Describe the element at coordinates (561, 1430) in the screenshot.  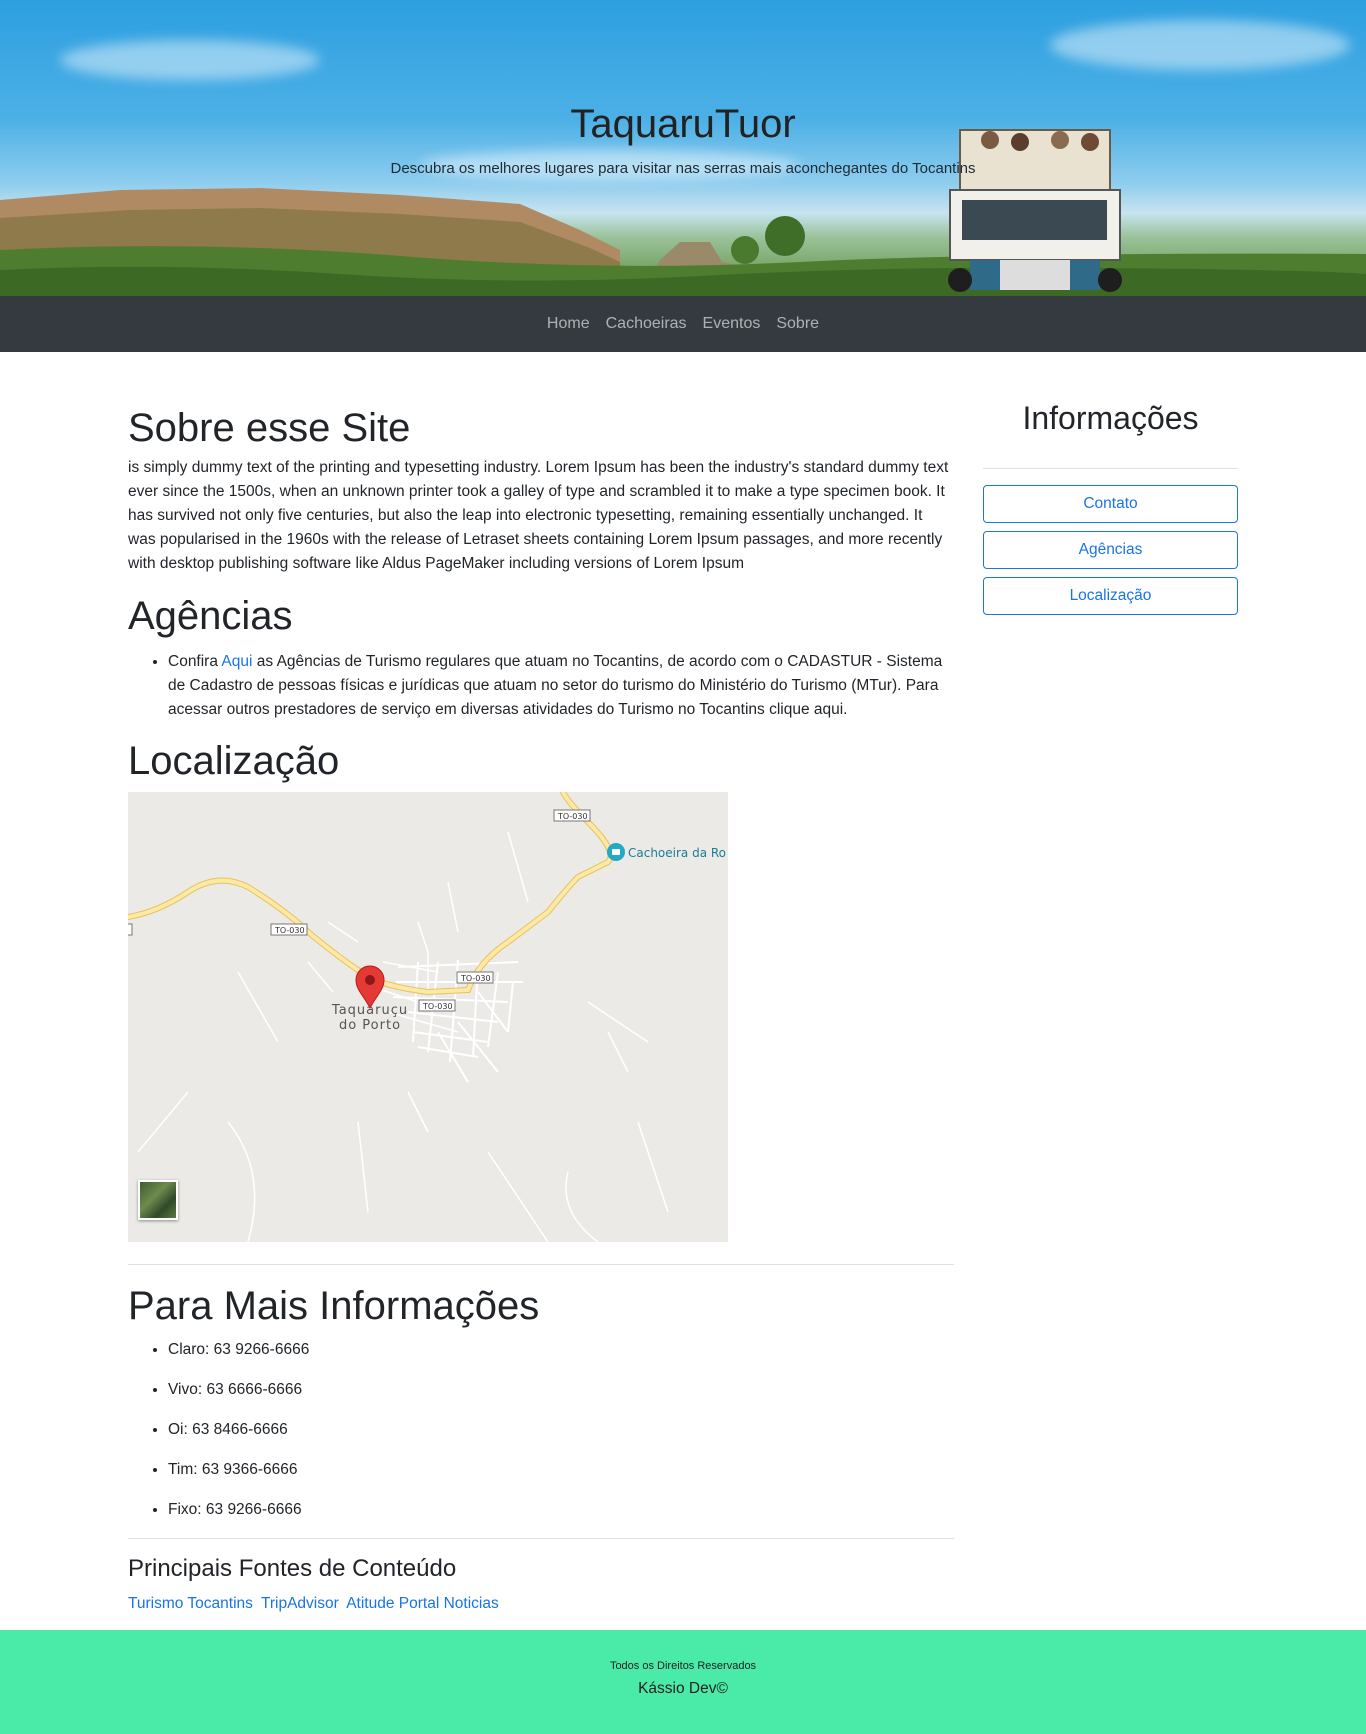
I see `phone-item-oi: Oi: 63 8466-6666` at that location.